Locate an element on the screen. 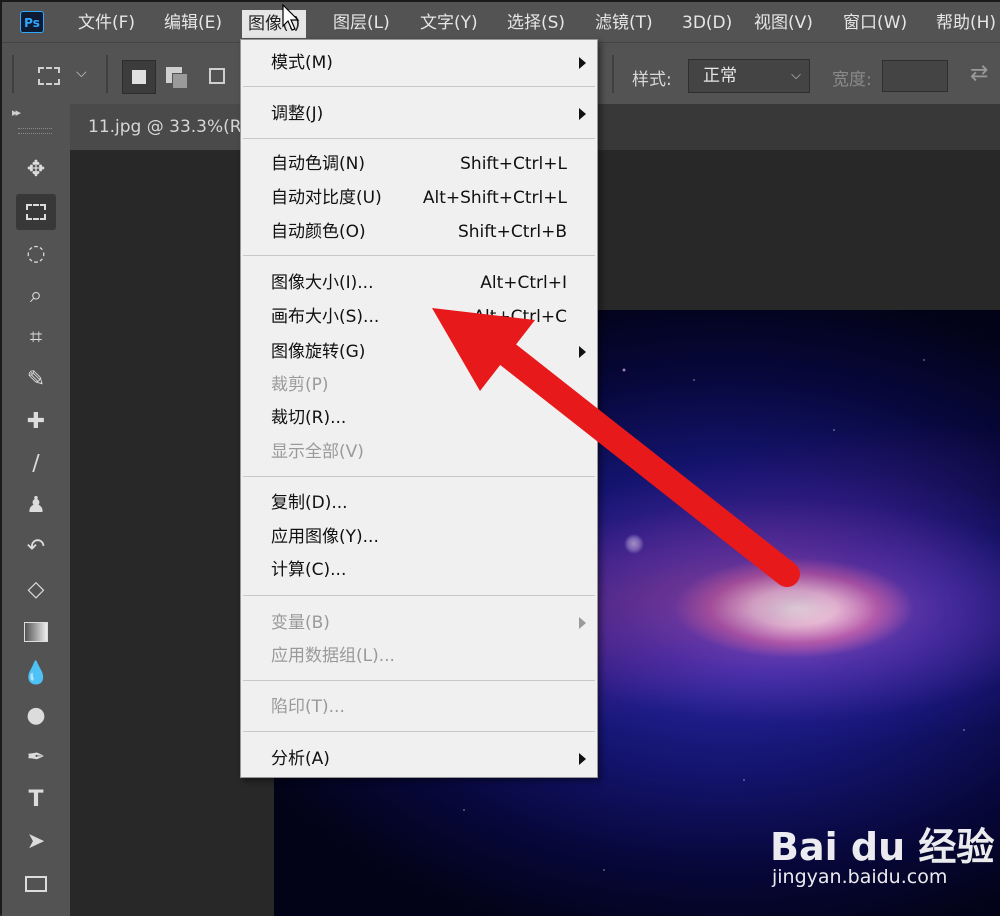 Image resolution: width=1000 pixels, height=916 pixels. gradient-icon is located at coordinates (36, 632).